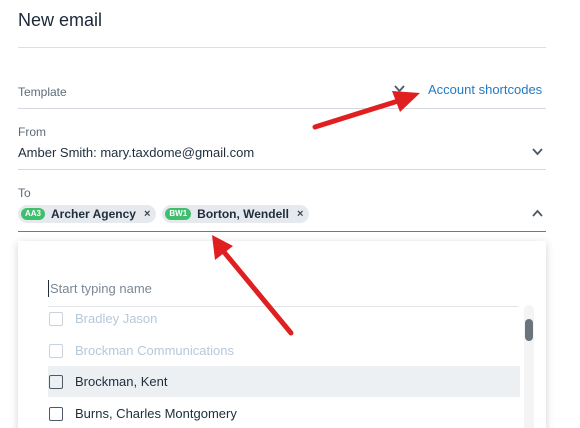  What do you see at coordinates (154, 350) in the screenshot?
I see `option-label: Brockman Communications` at bounding box center [154, 350].